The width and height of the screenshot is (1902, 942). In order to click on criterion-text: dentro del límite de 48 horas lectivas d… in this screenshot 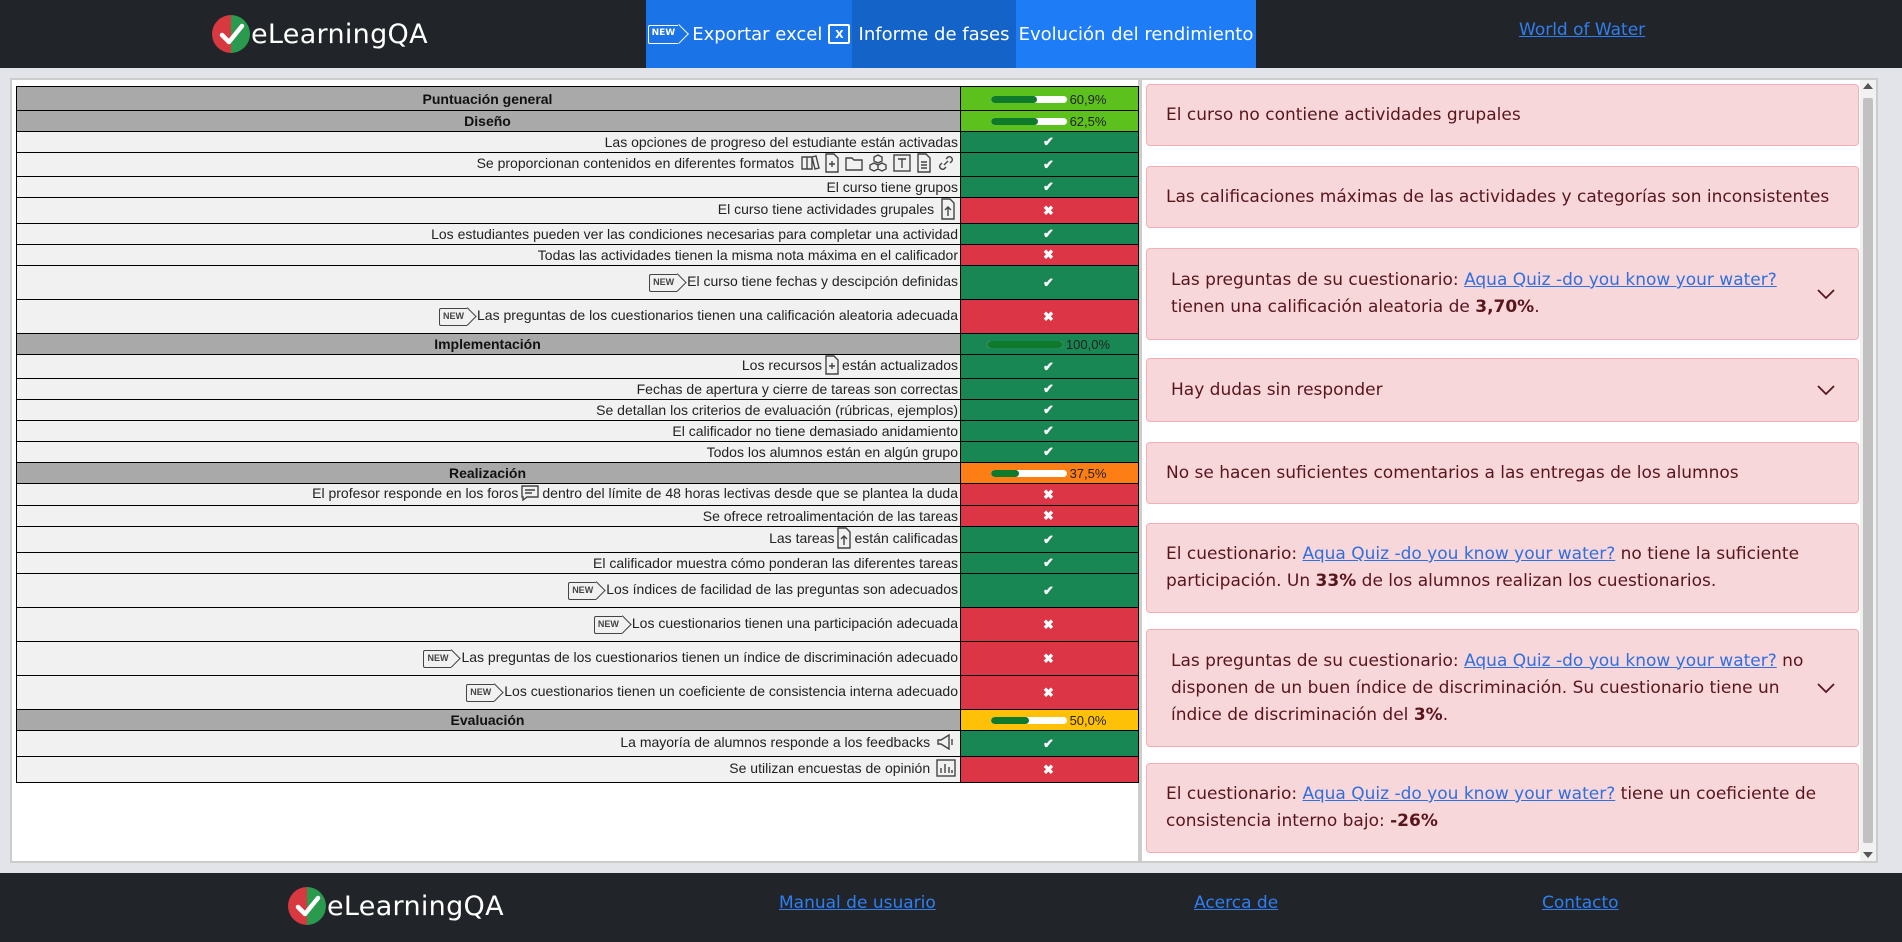, I will do `click(750, 493)`.